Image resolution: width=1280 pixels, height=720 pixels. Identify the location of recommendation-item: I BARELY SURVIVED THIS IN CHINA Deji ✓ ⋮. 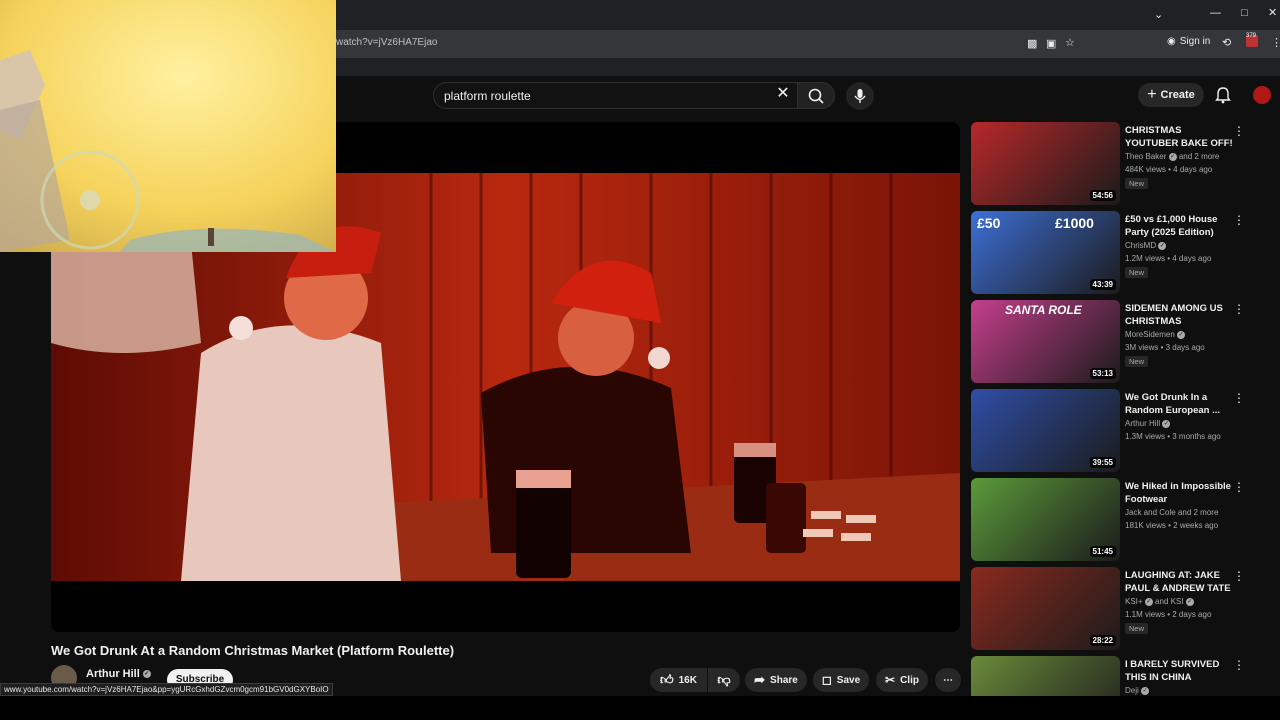
(1111, 676).